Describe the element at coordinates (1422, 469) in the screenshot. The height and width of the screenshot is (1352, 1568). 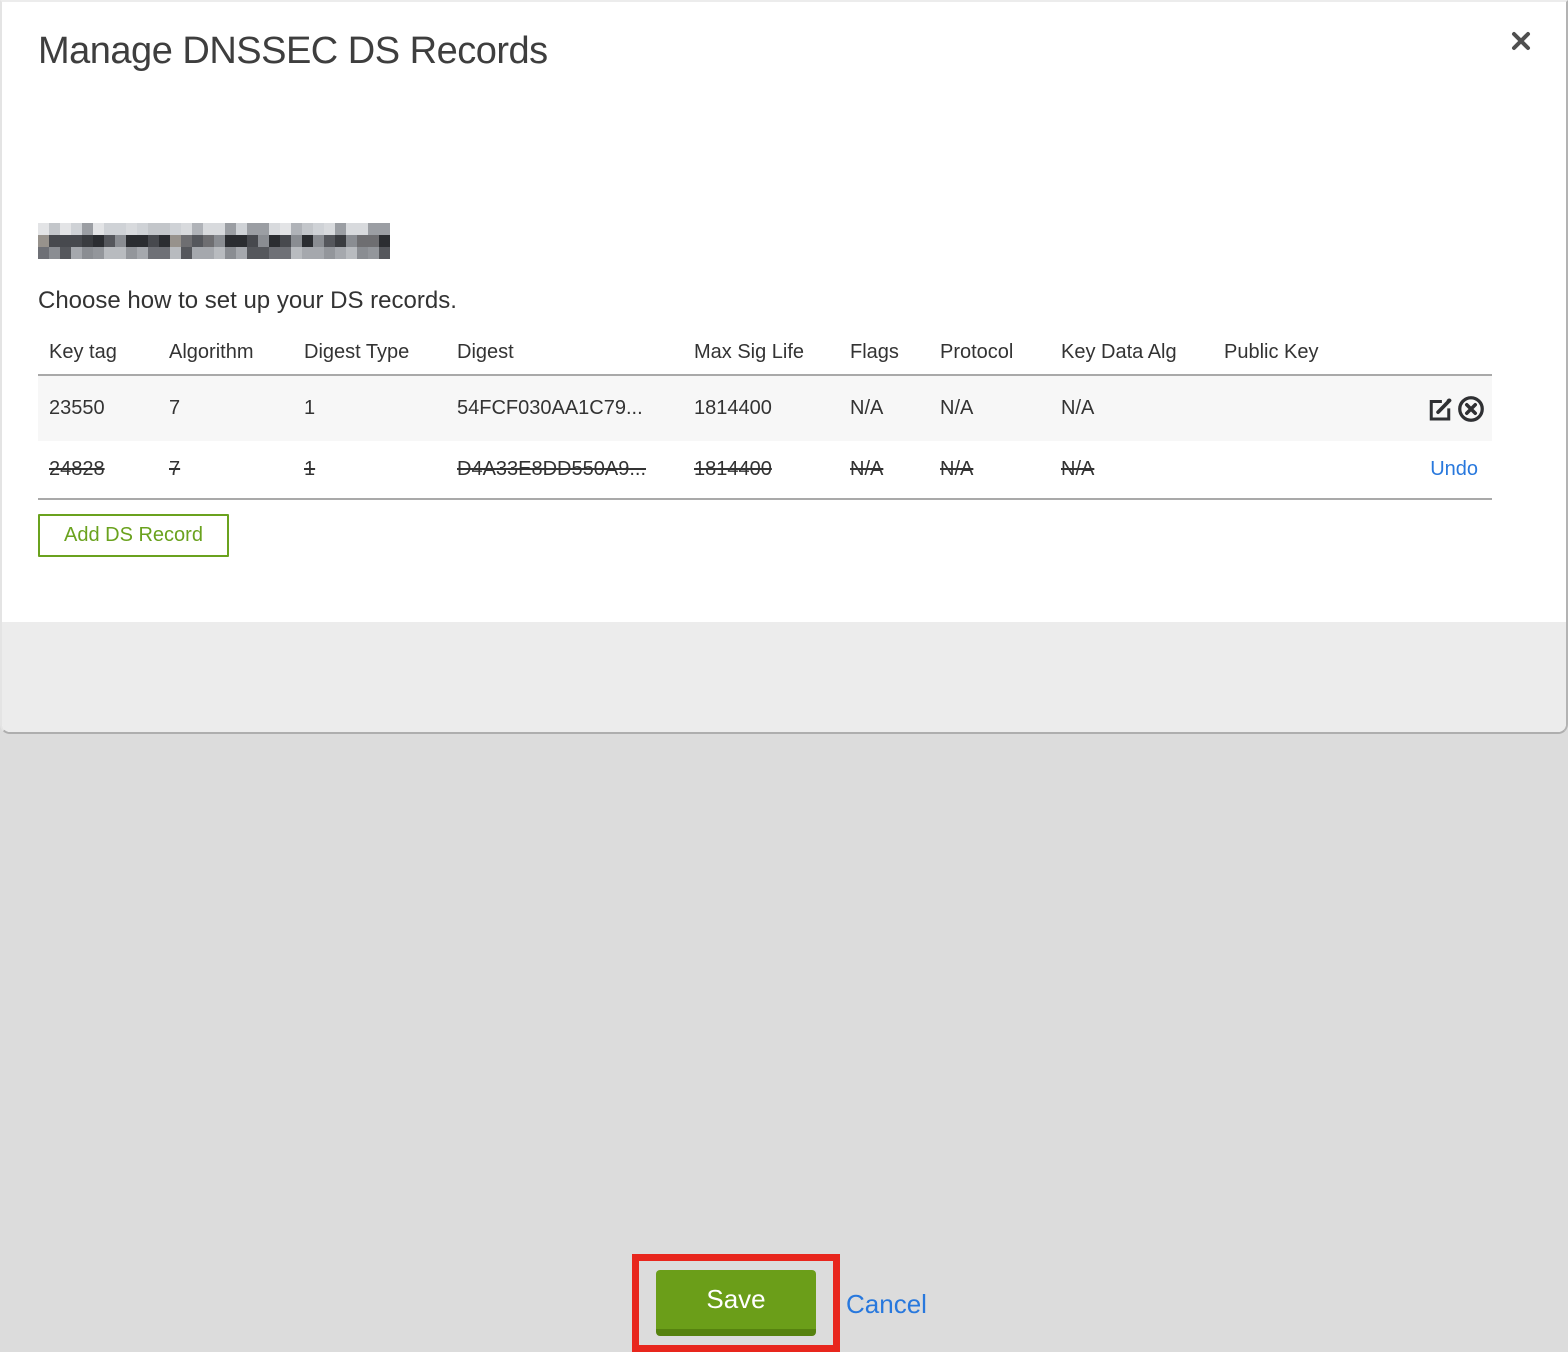
I see `row-actions: Undo` at that location.